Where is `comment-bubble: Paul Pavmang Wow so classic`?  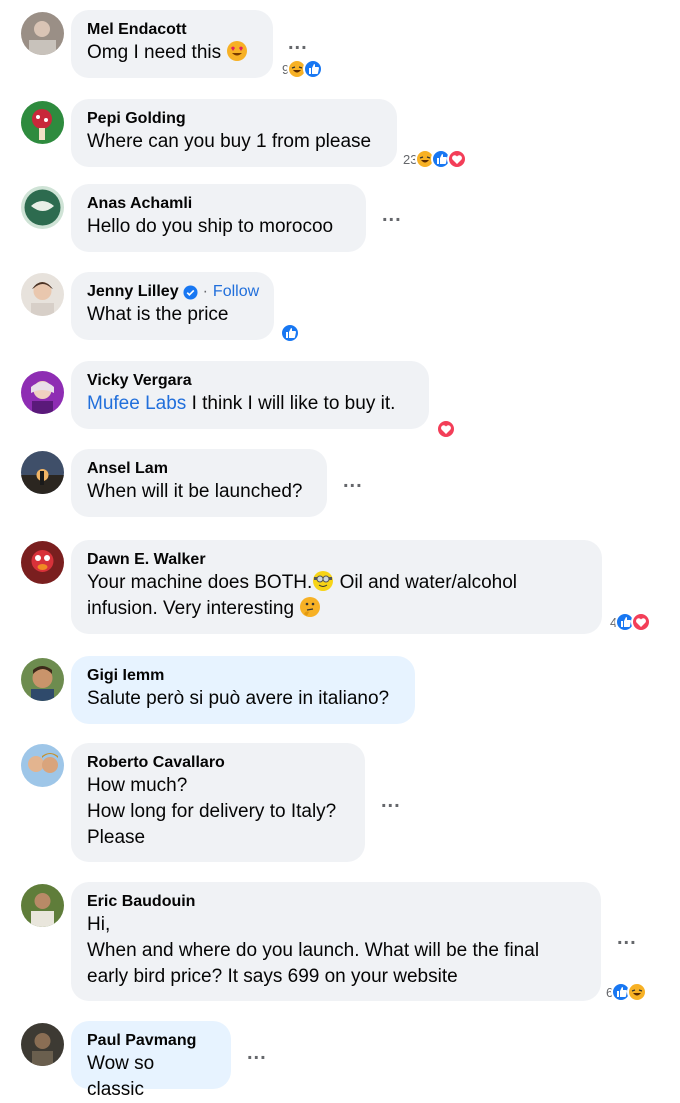
comment-bubble: Paul Pavmang Wow so classic is located at coordinates (151, 1060).